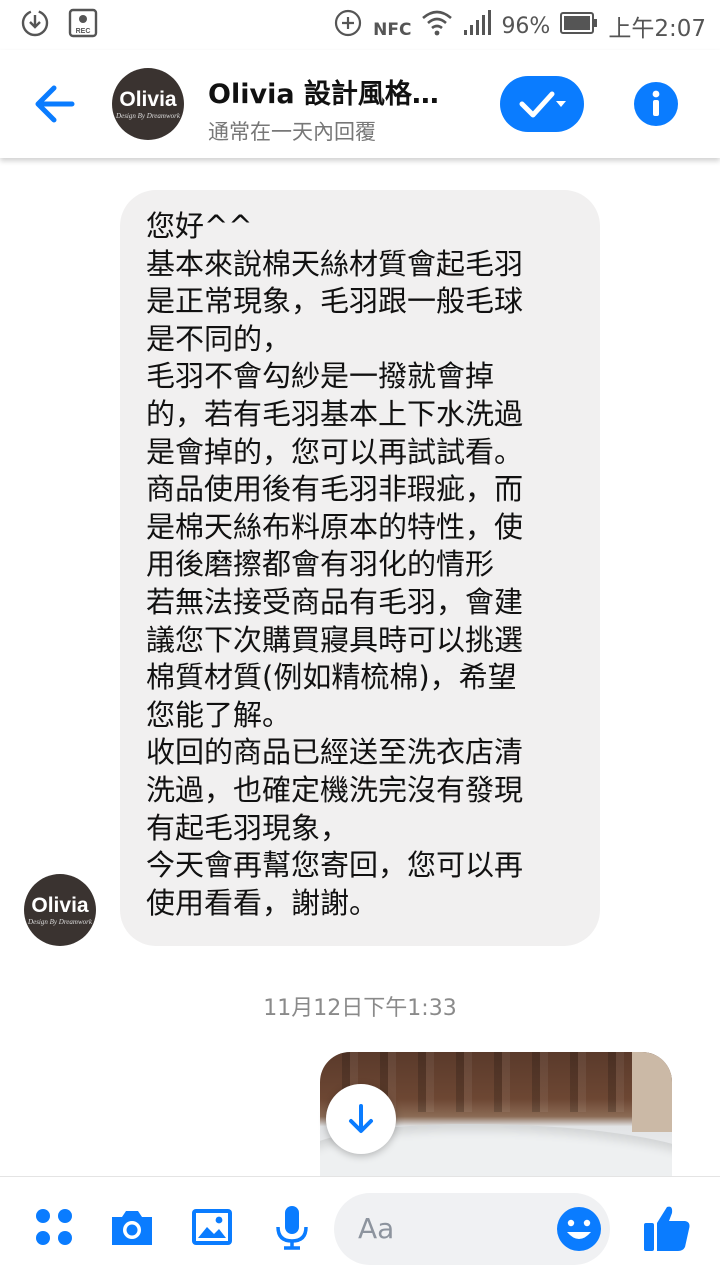 This screenshot has width=720, height=1281. Describe the element at coordinates (320, 376) in the screenshot. I see `message-line: 毛羽不會勾紗是一撥就會掉` at that location.